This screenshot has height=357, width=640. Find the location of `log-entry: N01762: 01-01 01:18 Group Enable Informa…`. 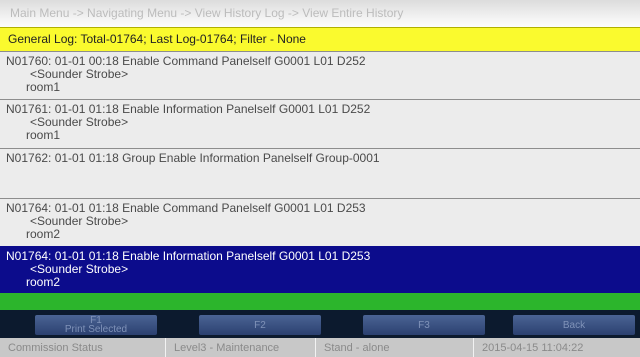

log-entry: N01762: 01-01 01:18 Group Enable Informa… is located at coordinates (320, 173).